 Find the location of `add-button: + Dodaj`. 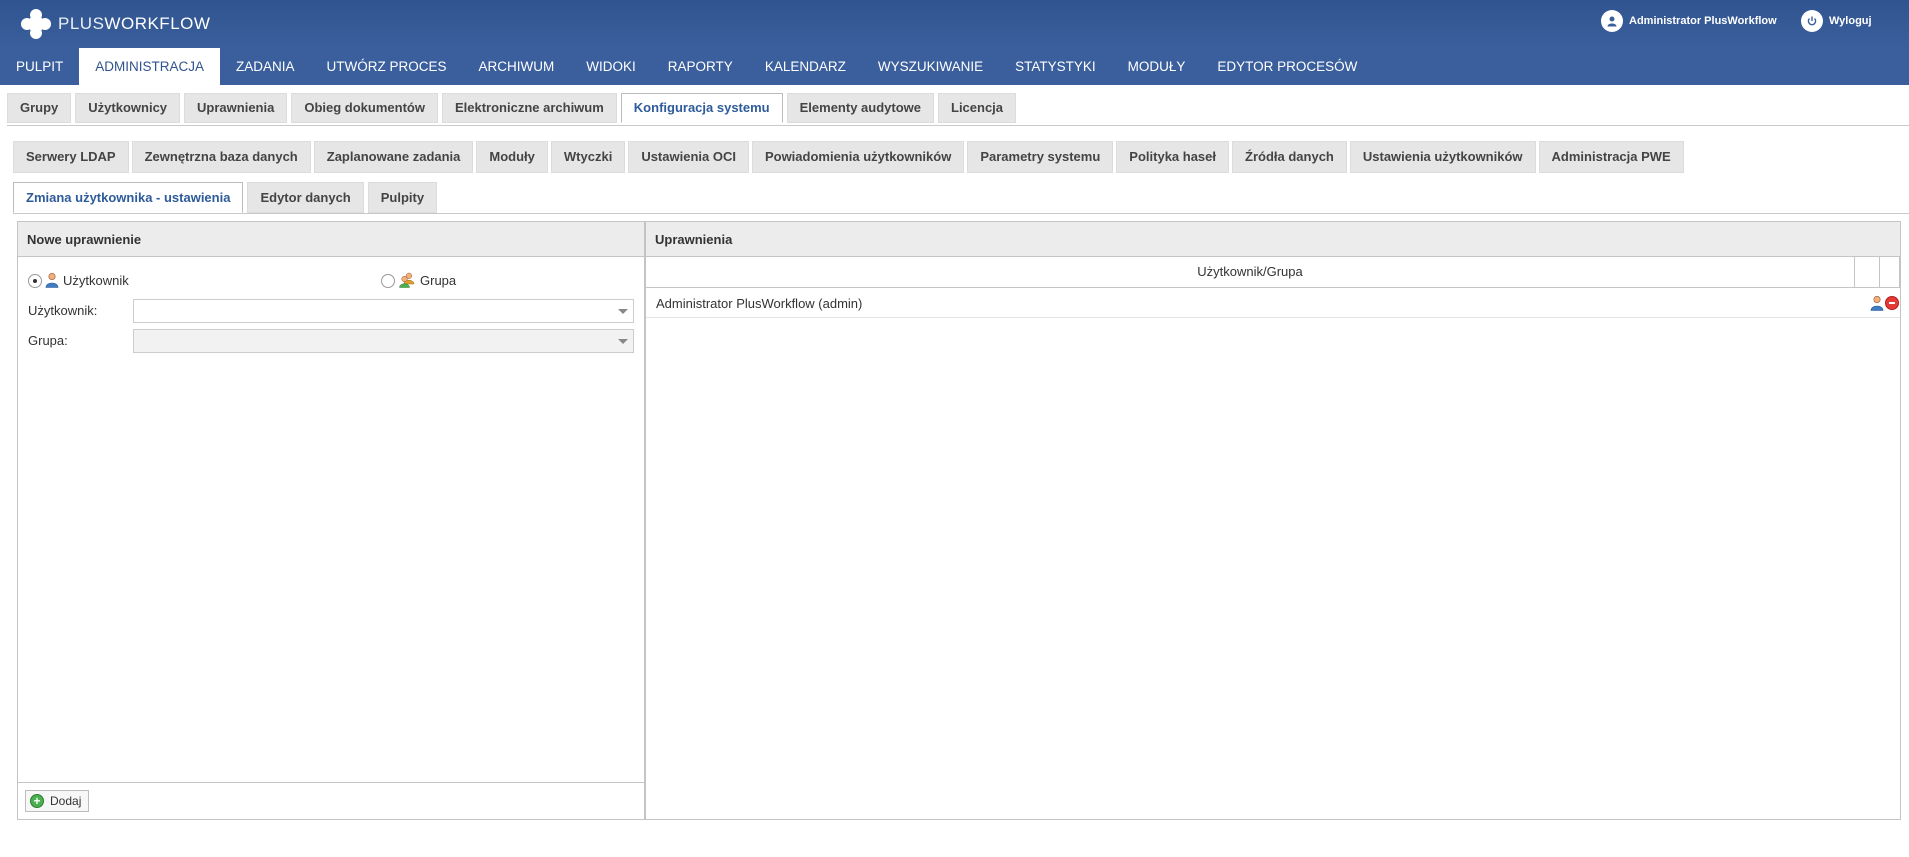

add-button: + Dodaj is located at coordinates (57, 801).